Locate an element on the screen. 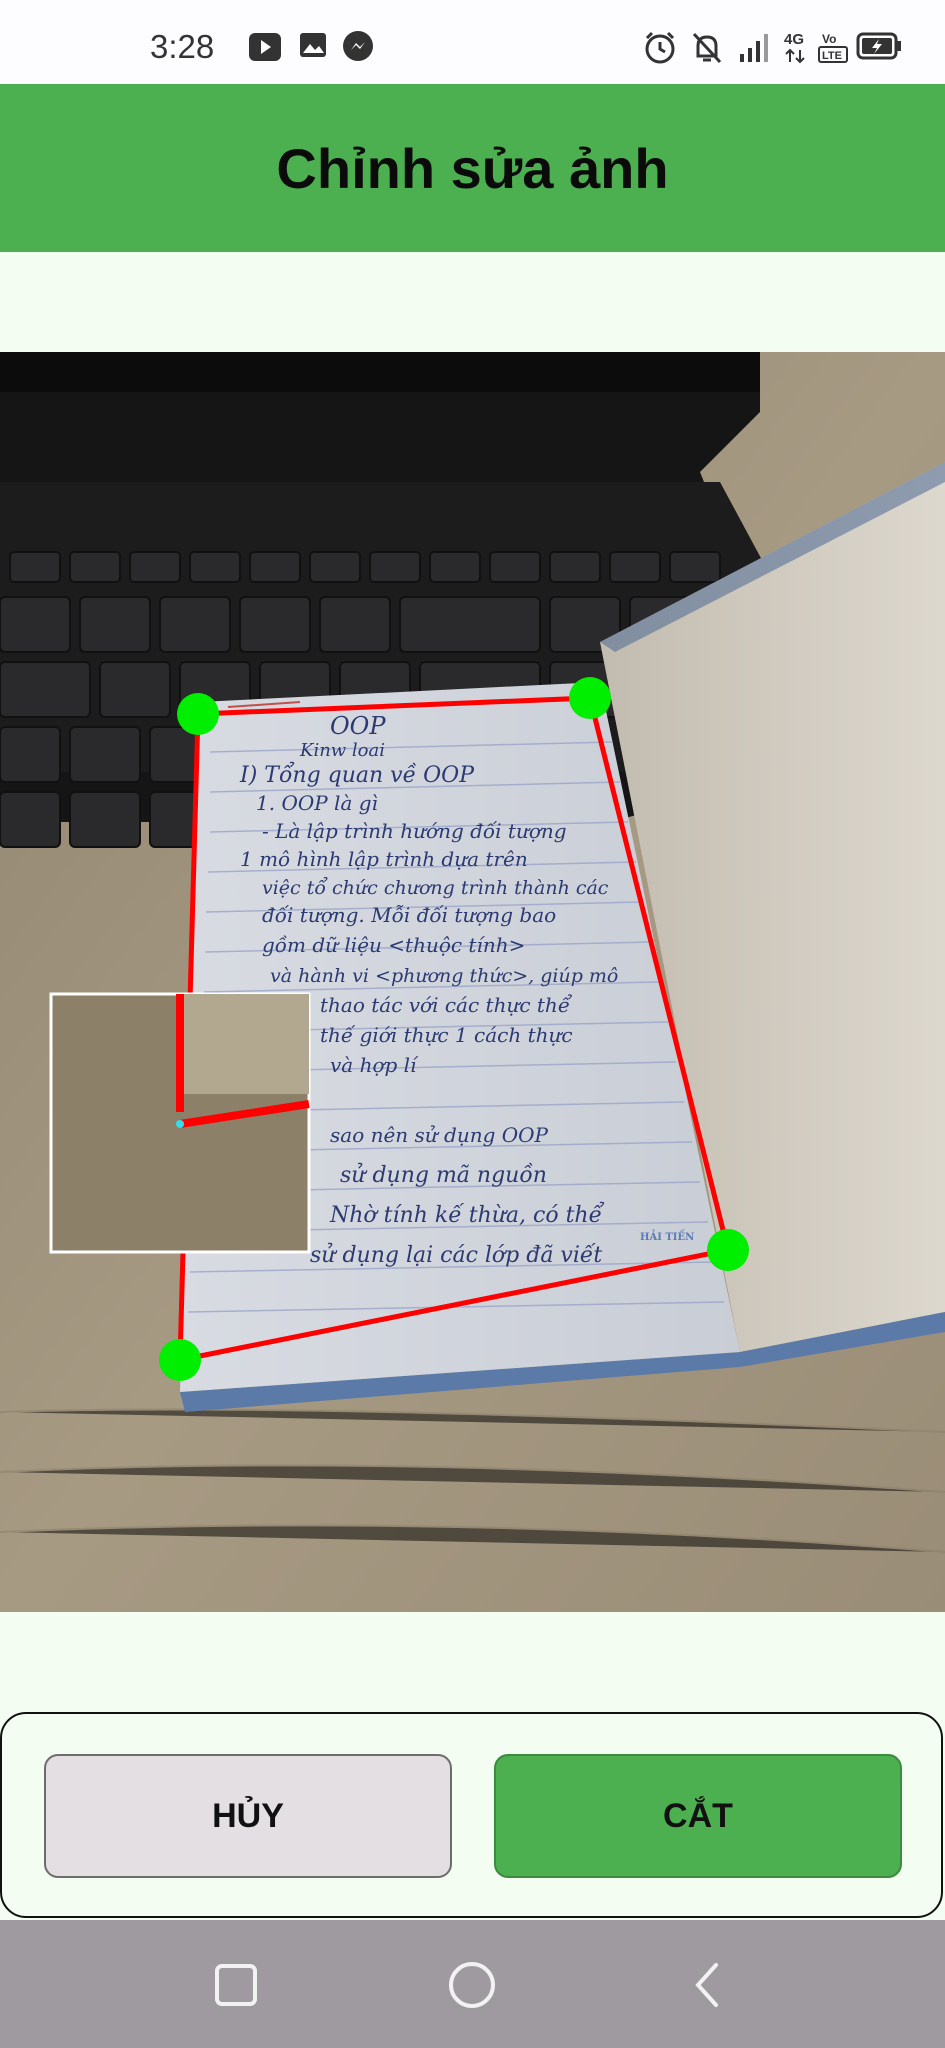  battery-icon is located at coordinates (878, 46).